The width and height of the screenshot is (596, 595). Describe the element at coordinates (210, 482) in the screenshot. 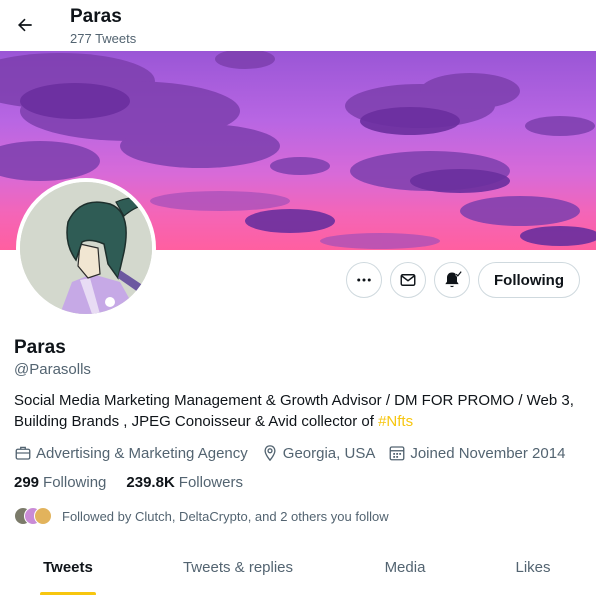

I see `followers-label: Followers` at that location.